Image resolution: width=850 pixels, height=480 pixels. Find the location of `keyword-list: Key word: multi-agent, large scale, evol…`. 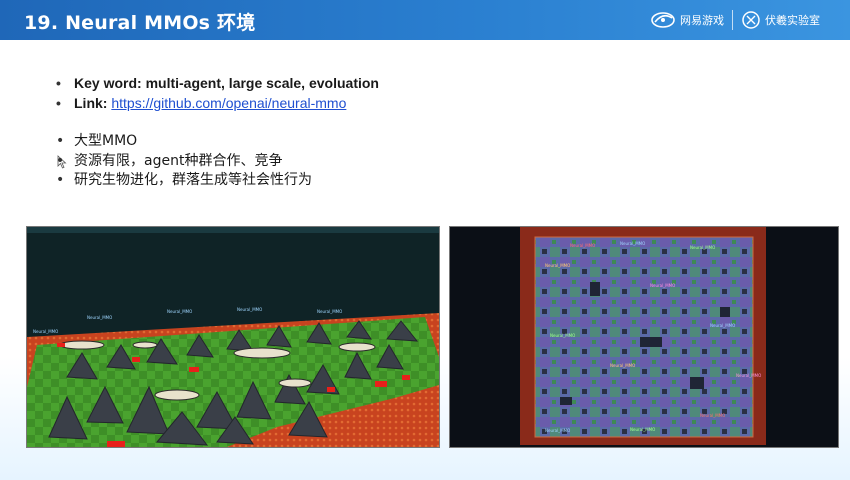

keyword-list: Key word: multi-agent, large scale, evol… is located at coordinates (217, 93).